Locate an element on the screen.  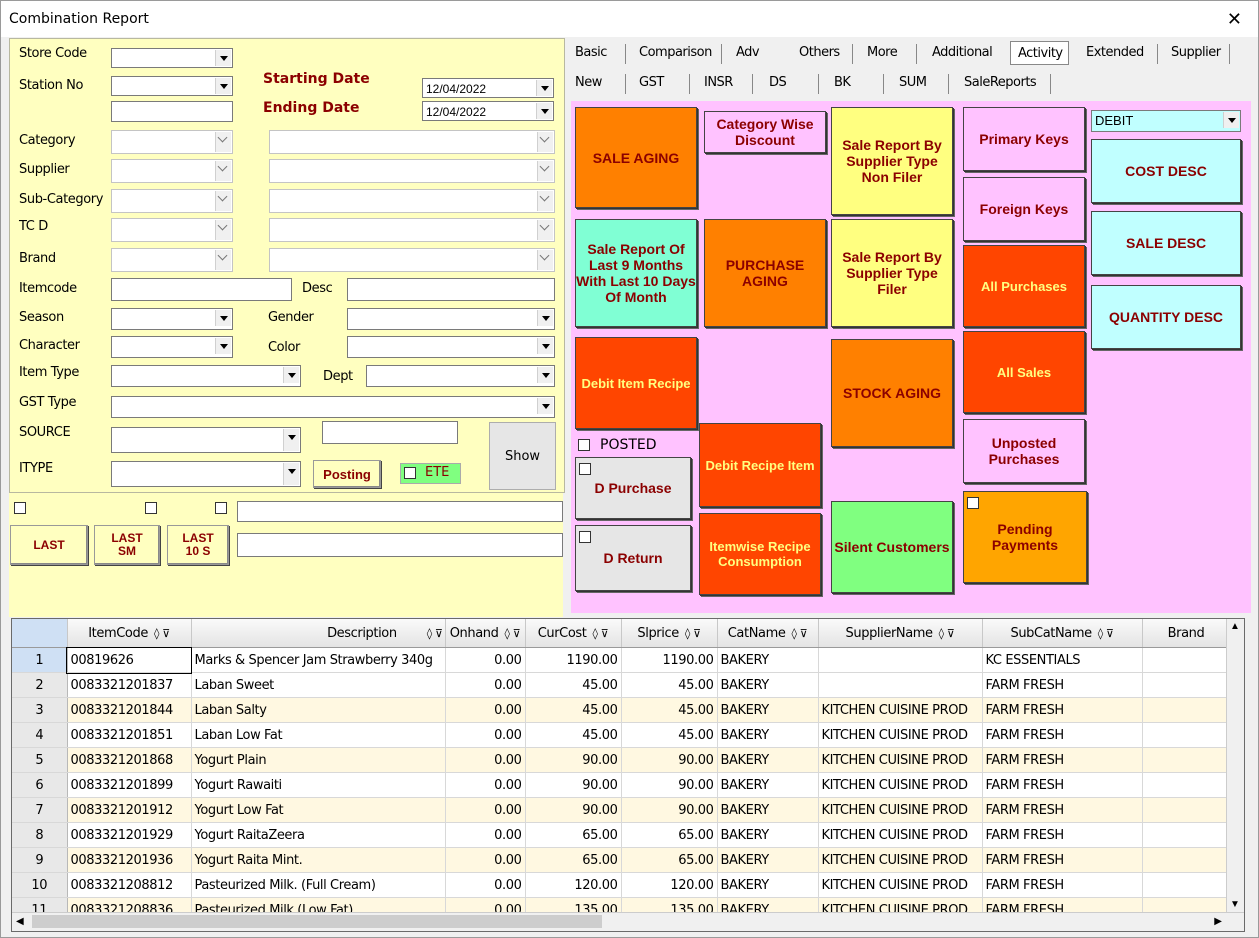
cell-n: 1 is located at coordinates (40, 660).